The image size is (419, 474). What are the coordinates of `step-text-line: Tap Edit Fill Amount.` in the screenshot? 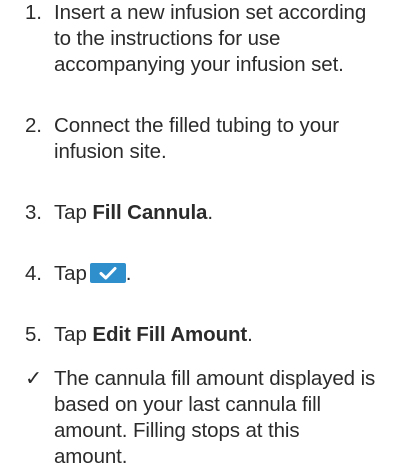 It's located at (234, 335).